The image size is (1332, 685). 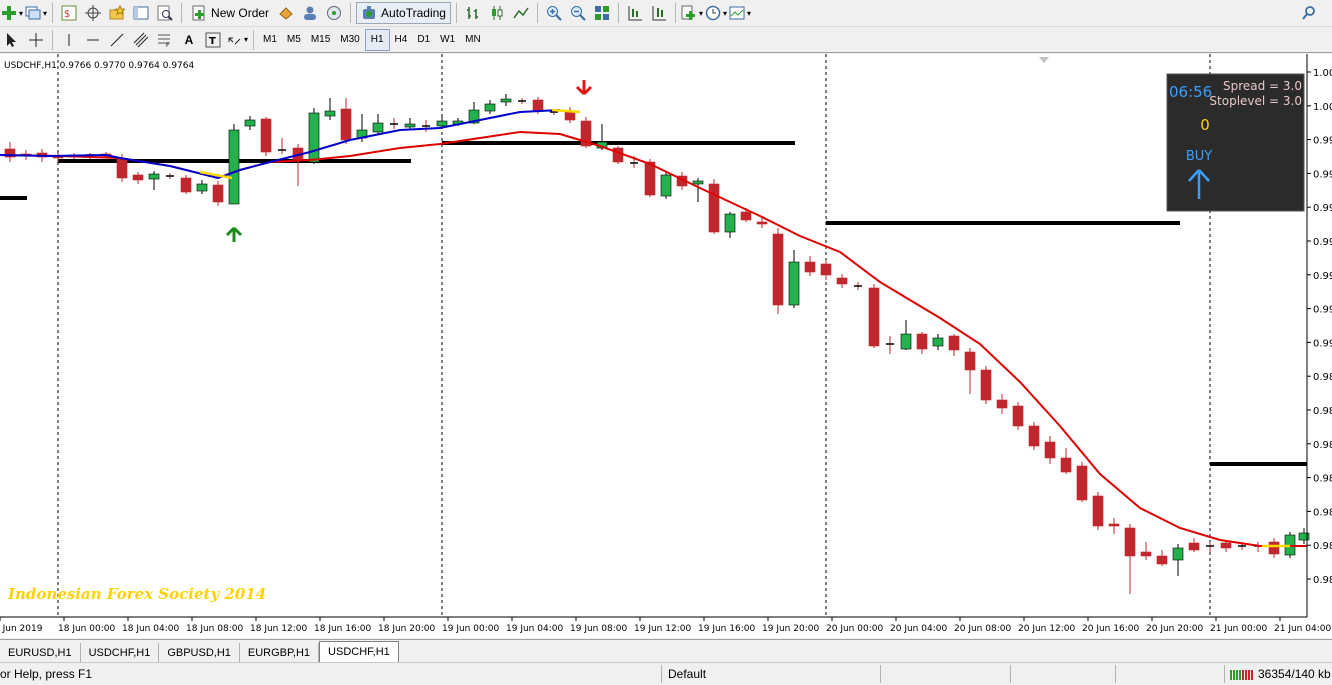 I want to click on signals-button, so click(x=334, y=13).